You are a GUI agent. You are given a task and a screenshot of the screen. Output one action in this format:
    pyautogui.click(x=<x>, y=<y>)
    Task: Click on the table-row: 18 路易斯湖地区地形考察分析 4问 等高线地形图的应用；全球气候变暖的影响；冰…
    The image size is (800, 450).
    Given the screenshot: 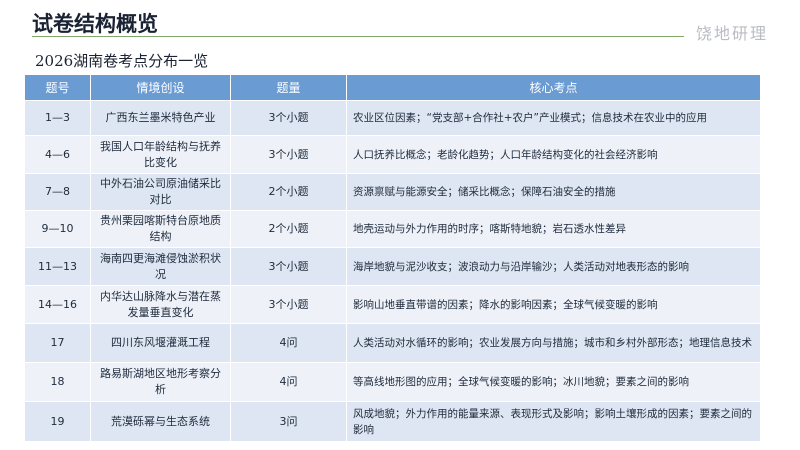 What is the action you would take?
    pyautogui.click(x=392, y=382)
    